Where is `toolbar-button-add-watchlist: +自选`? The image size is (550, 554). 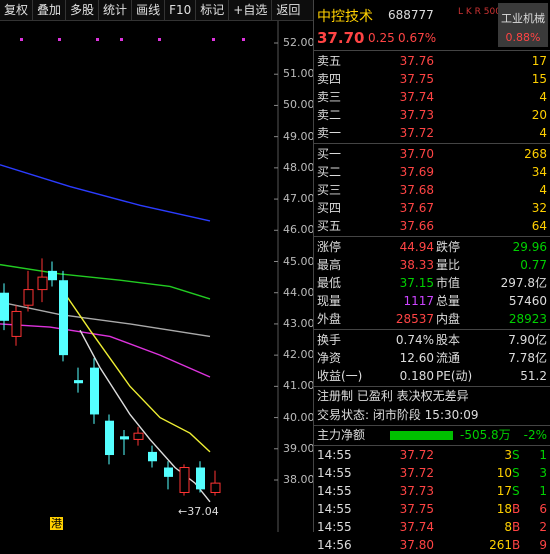
toolbar-button-add-watchlist: +自选 is located at coordinates (251, 10).